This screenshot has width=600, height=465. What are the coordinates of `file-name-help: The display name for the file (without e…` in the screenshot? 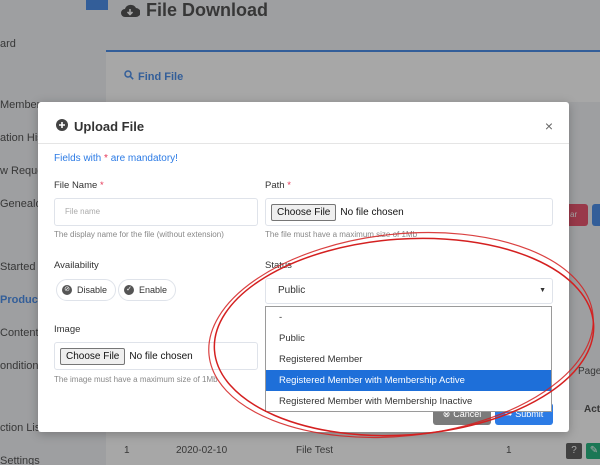 It's located at (139, 234).